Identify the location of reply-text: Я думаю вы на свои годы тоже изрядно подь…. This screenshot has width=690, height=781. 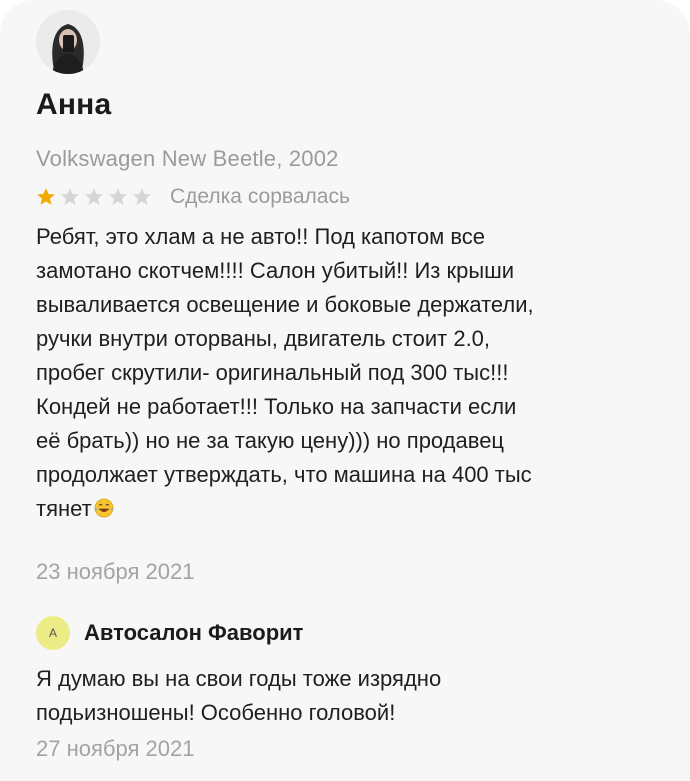
(346, 696).